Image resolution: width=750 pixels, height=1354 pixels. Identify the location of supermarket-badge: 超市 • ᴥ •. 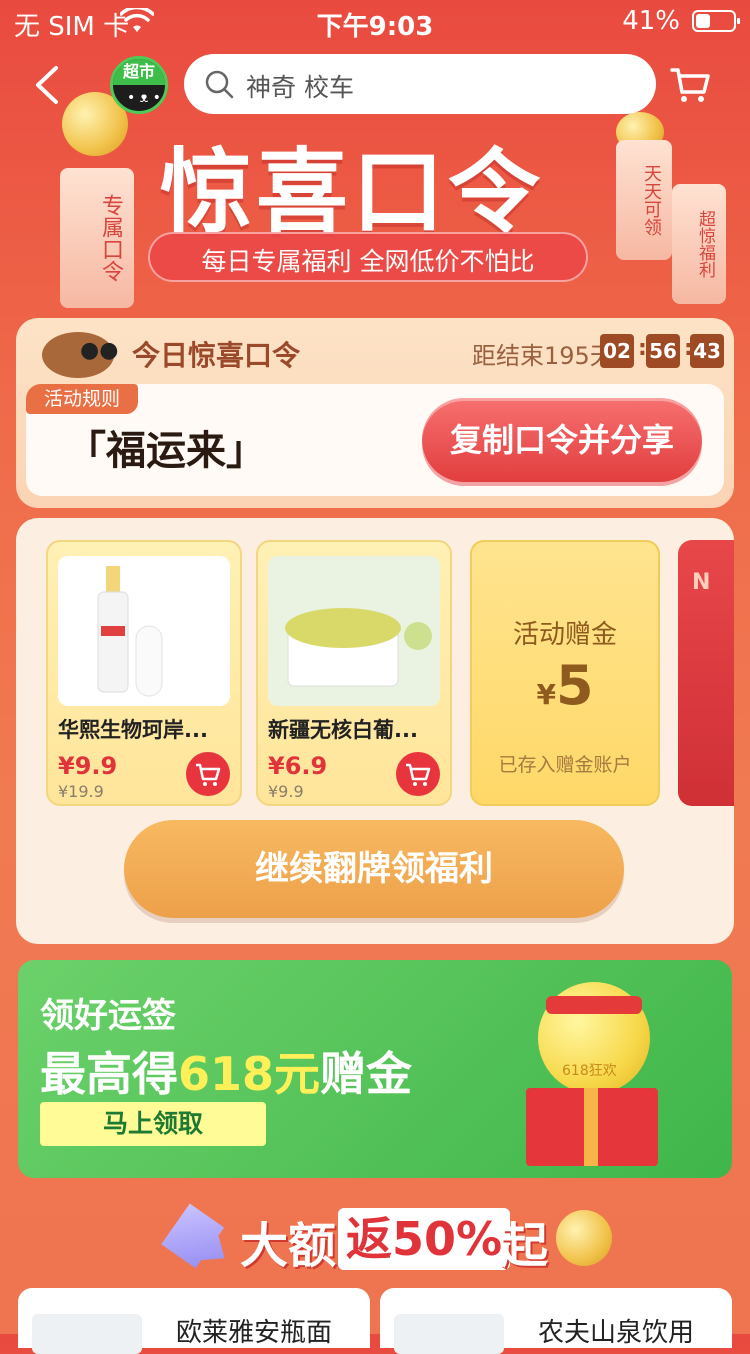
(139, 85).